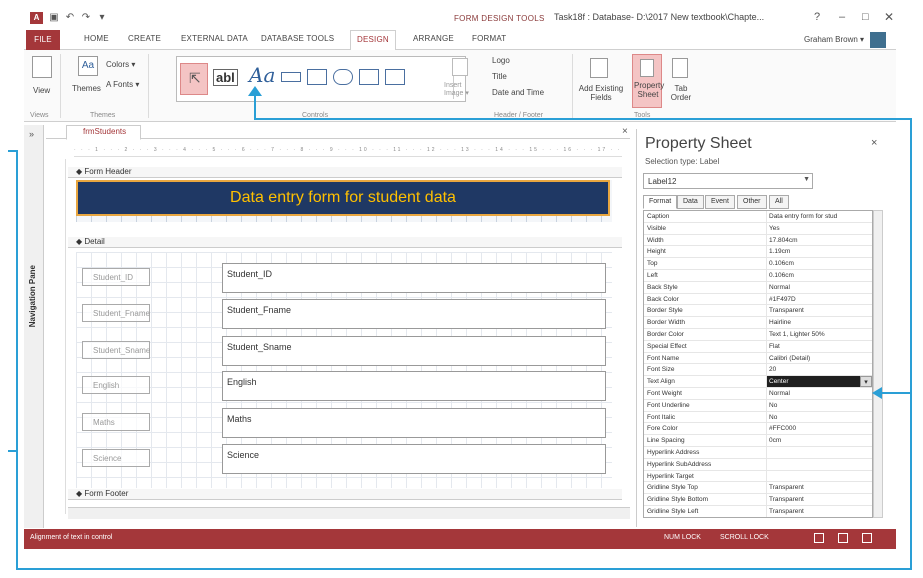  I want to click on form-footer-bar: ◆ Form Footer, so click(345, 494).